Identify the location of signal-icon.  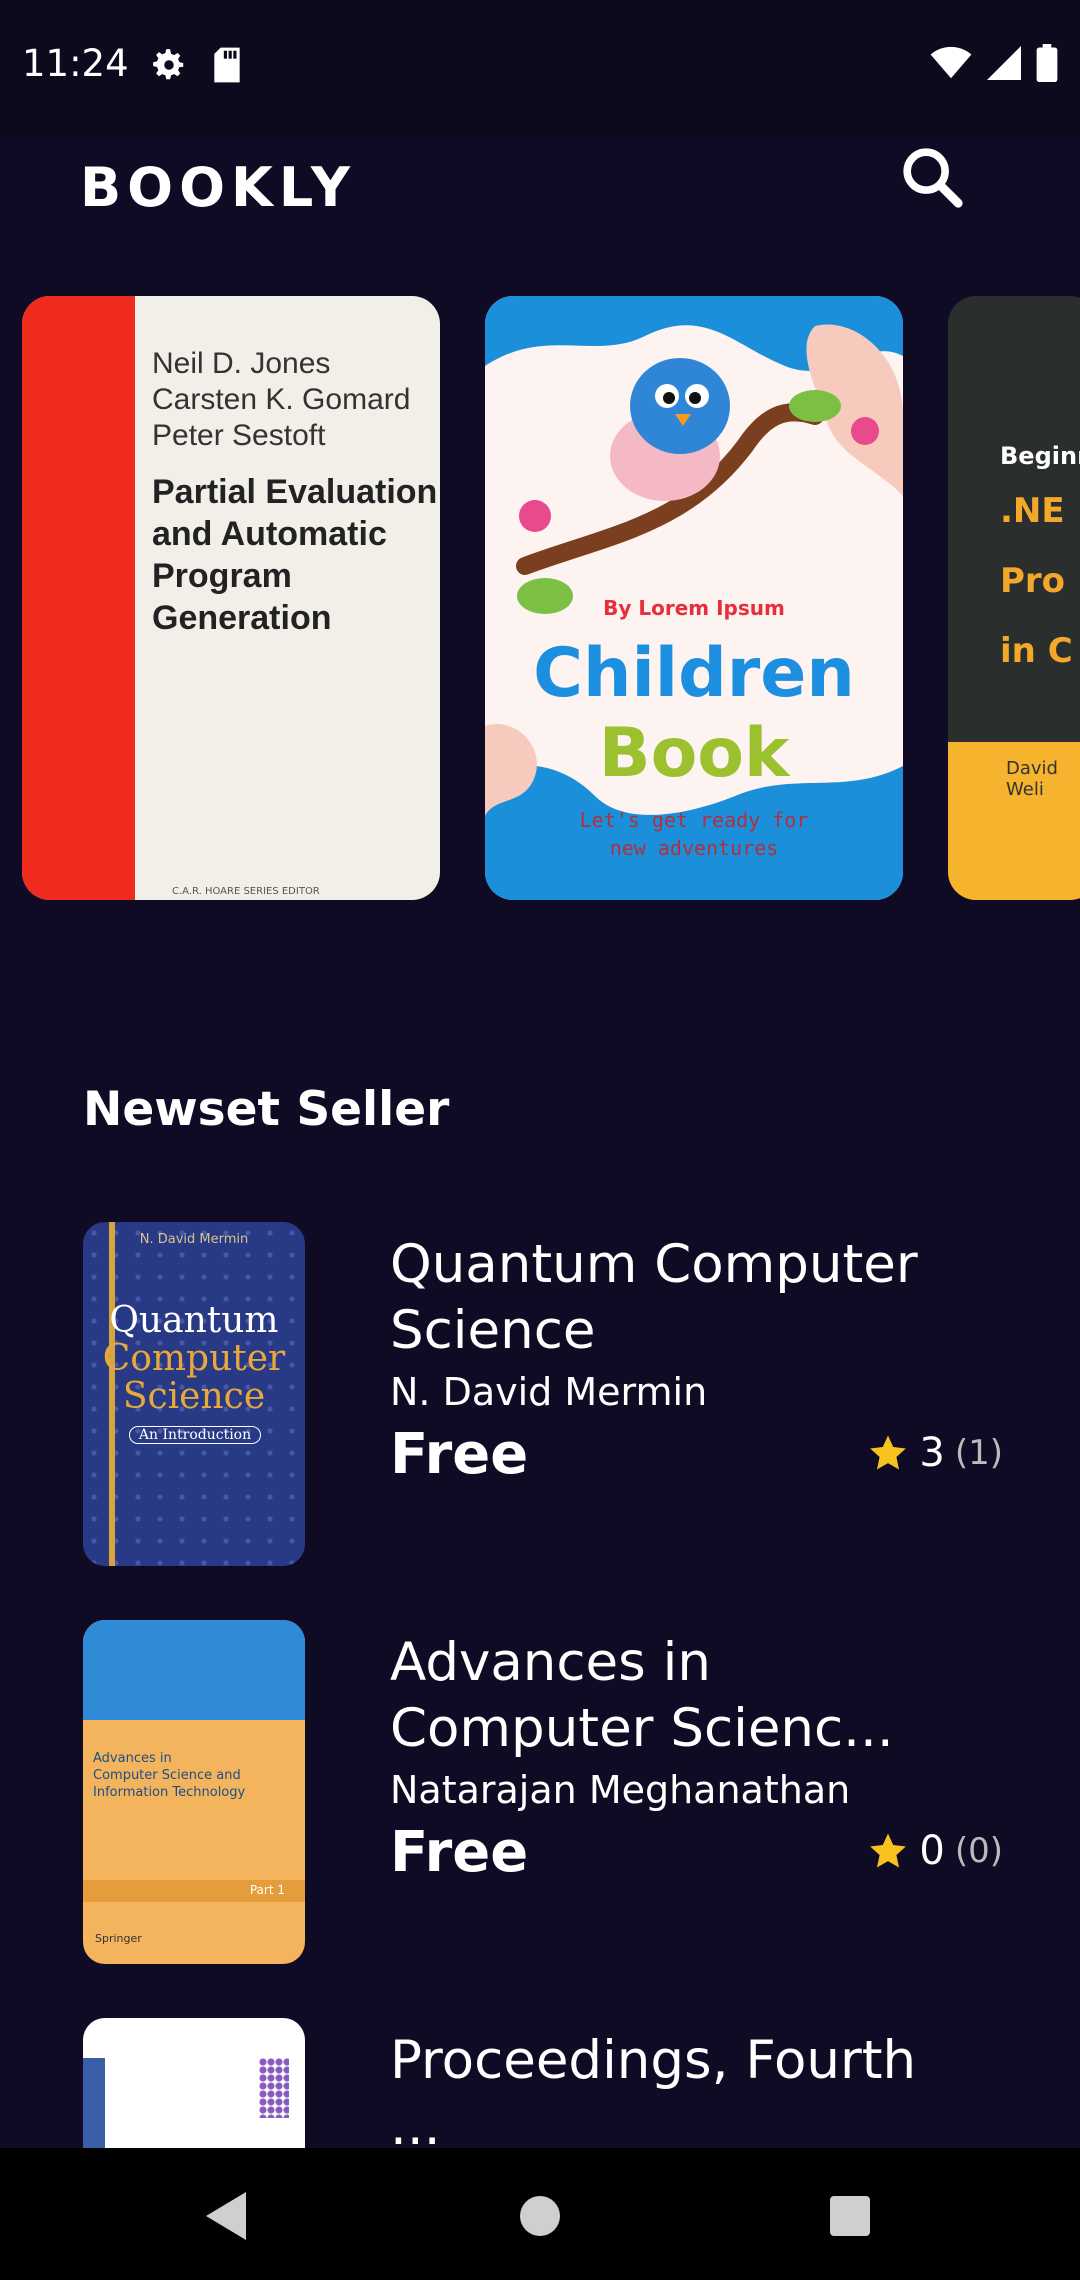
(1004, 63).